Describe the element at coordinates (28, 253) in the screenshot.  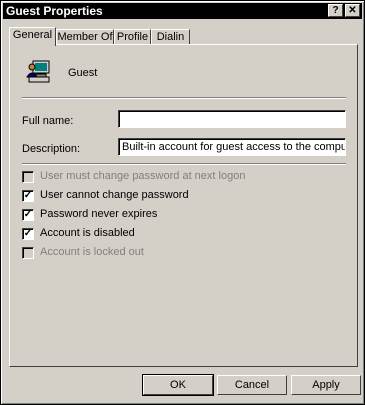
I see `account-locked-out-checkbox` at that location.